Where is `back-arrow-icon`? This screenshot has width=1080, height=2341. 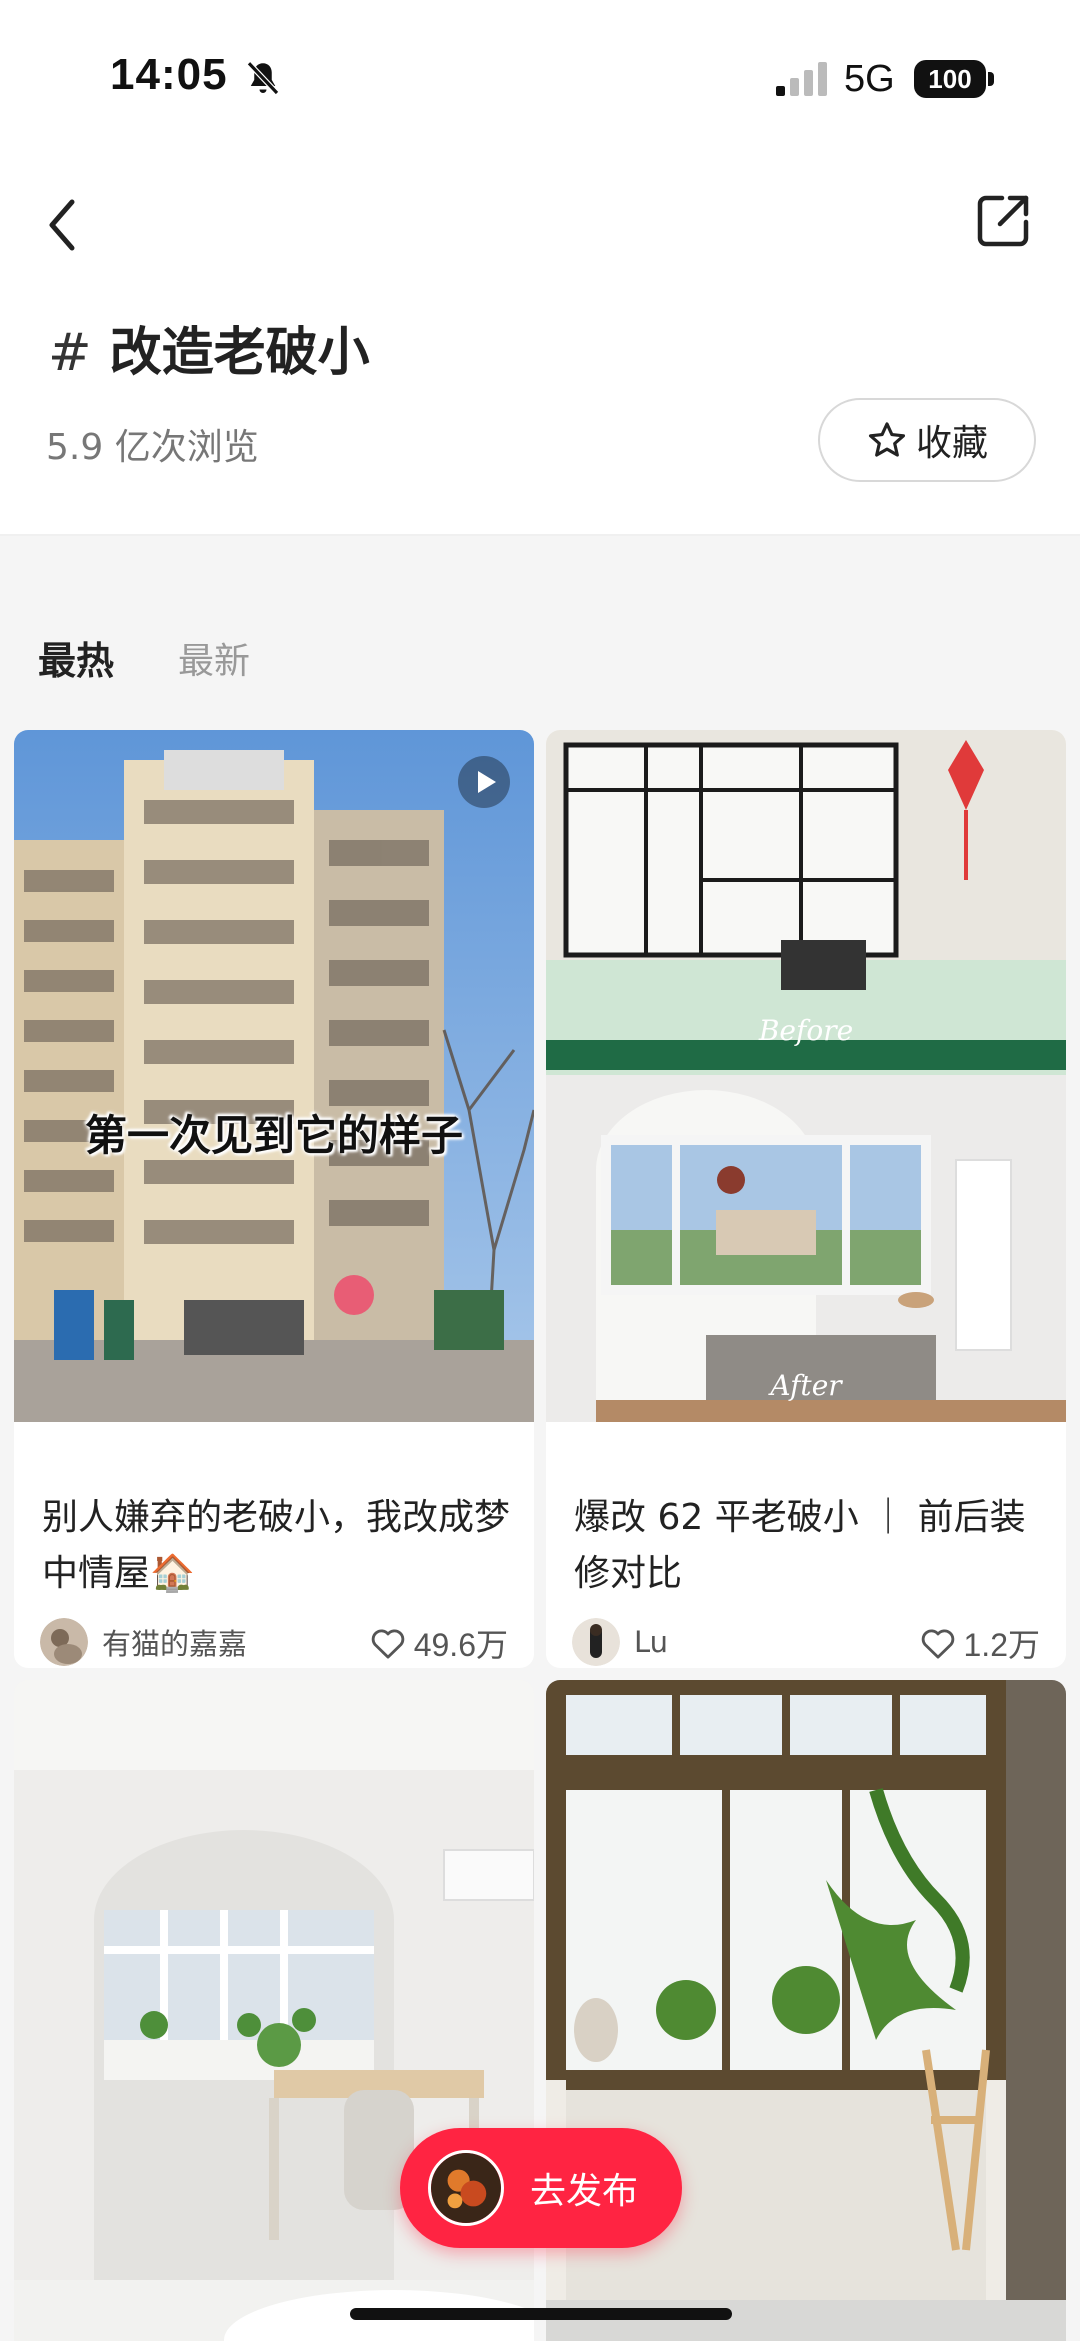 back-arrow-icon is located at coordinates (63, 225).